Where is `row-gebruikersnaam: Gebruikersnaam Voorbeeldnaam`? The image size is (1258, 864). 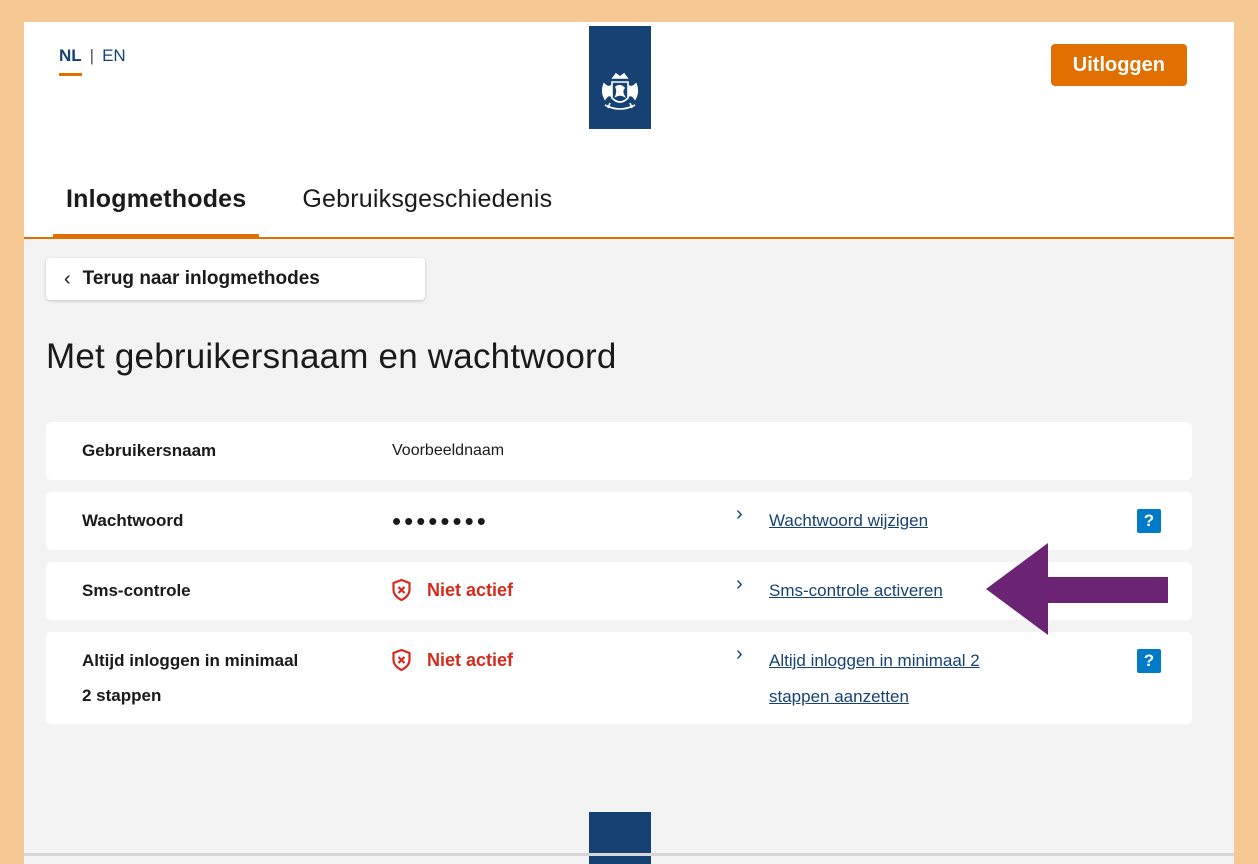 row-gebruikersnaam: Gebruikersnaam Voorbeeldnaam is located at coordinates (619, 451).